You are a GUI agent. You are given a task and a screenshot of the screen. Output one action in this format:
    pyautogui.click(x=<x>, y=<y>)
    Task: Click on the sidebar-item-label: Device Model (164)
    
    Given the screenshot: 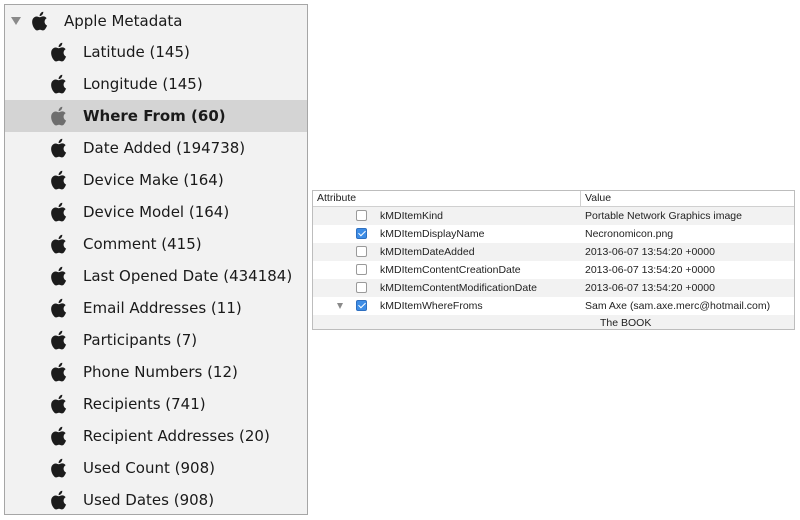 What is the action you would take?
    pyautogui.click(x=156, y=212)
    